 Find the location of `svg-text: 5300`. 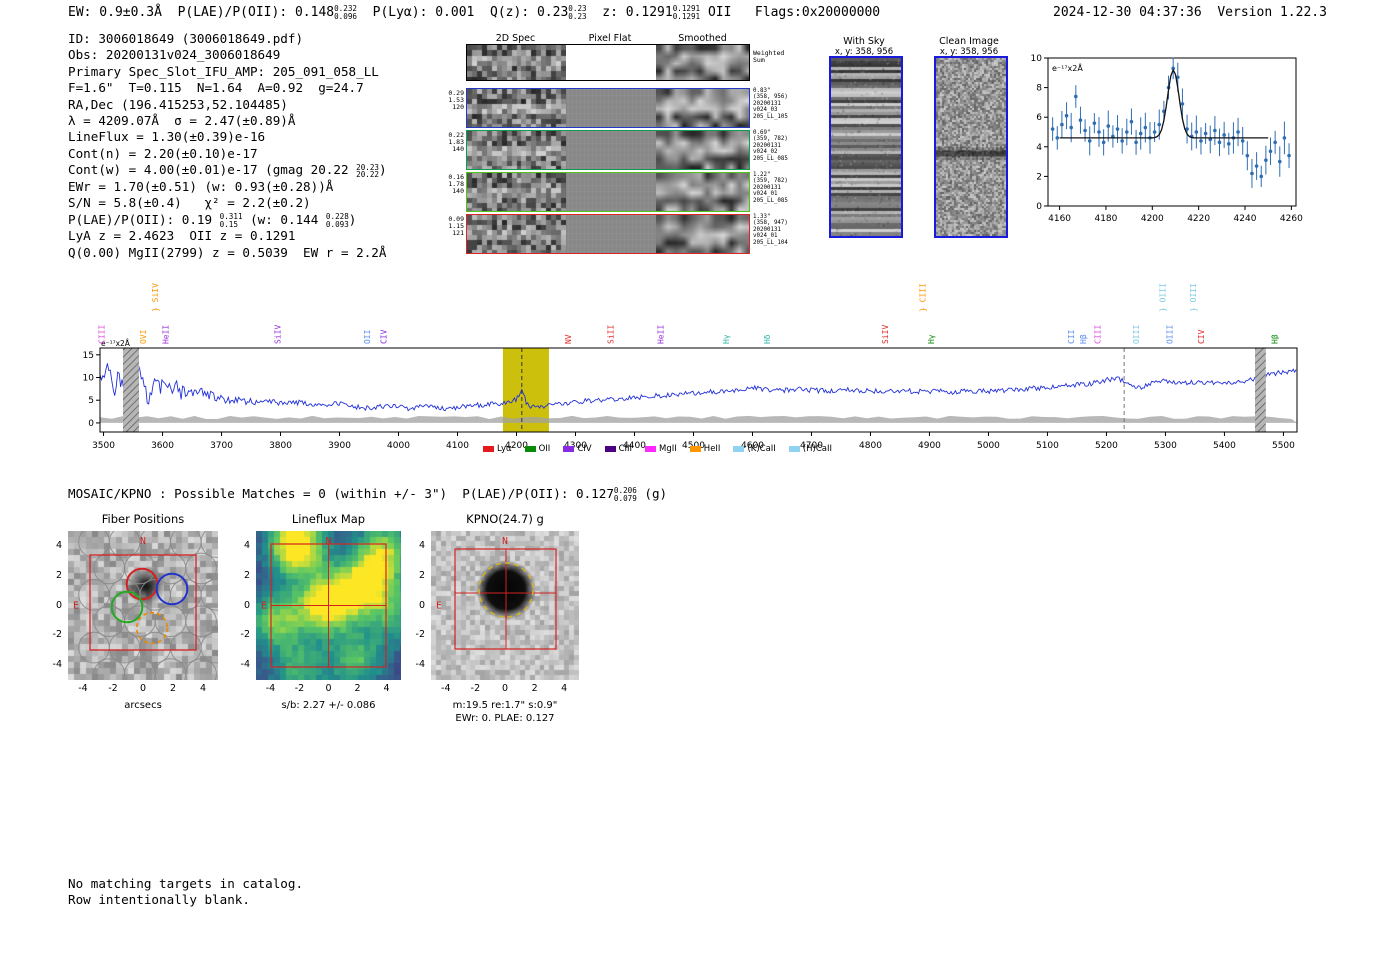

svg-text: 5300 is located at coordinates (1165, 446).